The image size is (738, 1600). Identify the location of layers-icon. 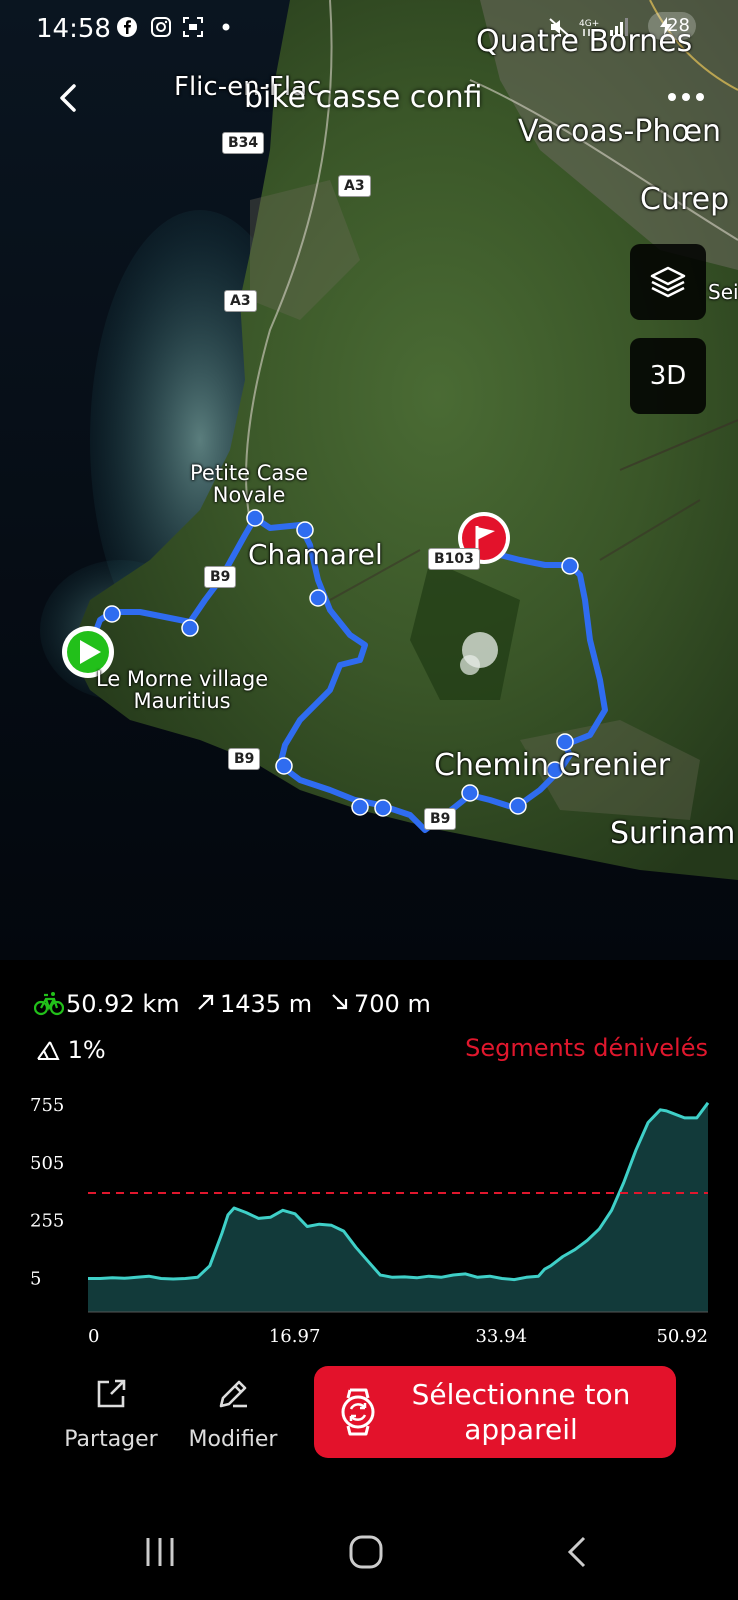
(668, 282).